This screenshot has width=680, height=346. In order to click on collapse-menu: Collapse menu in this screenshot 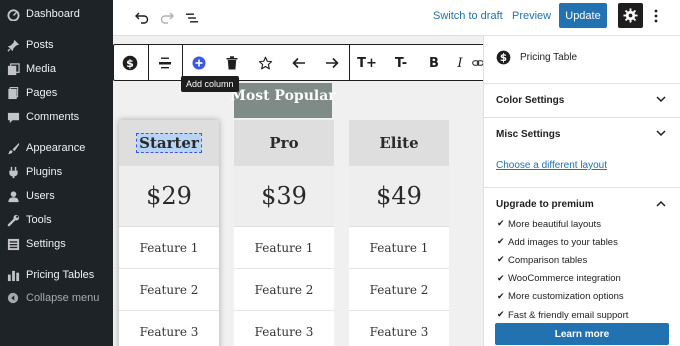, I will do `click(56, 298)`.